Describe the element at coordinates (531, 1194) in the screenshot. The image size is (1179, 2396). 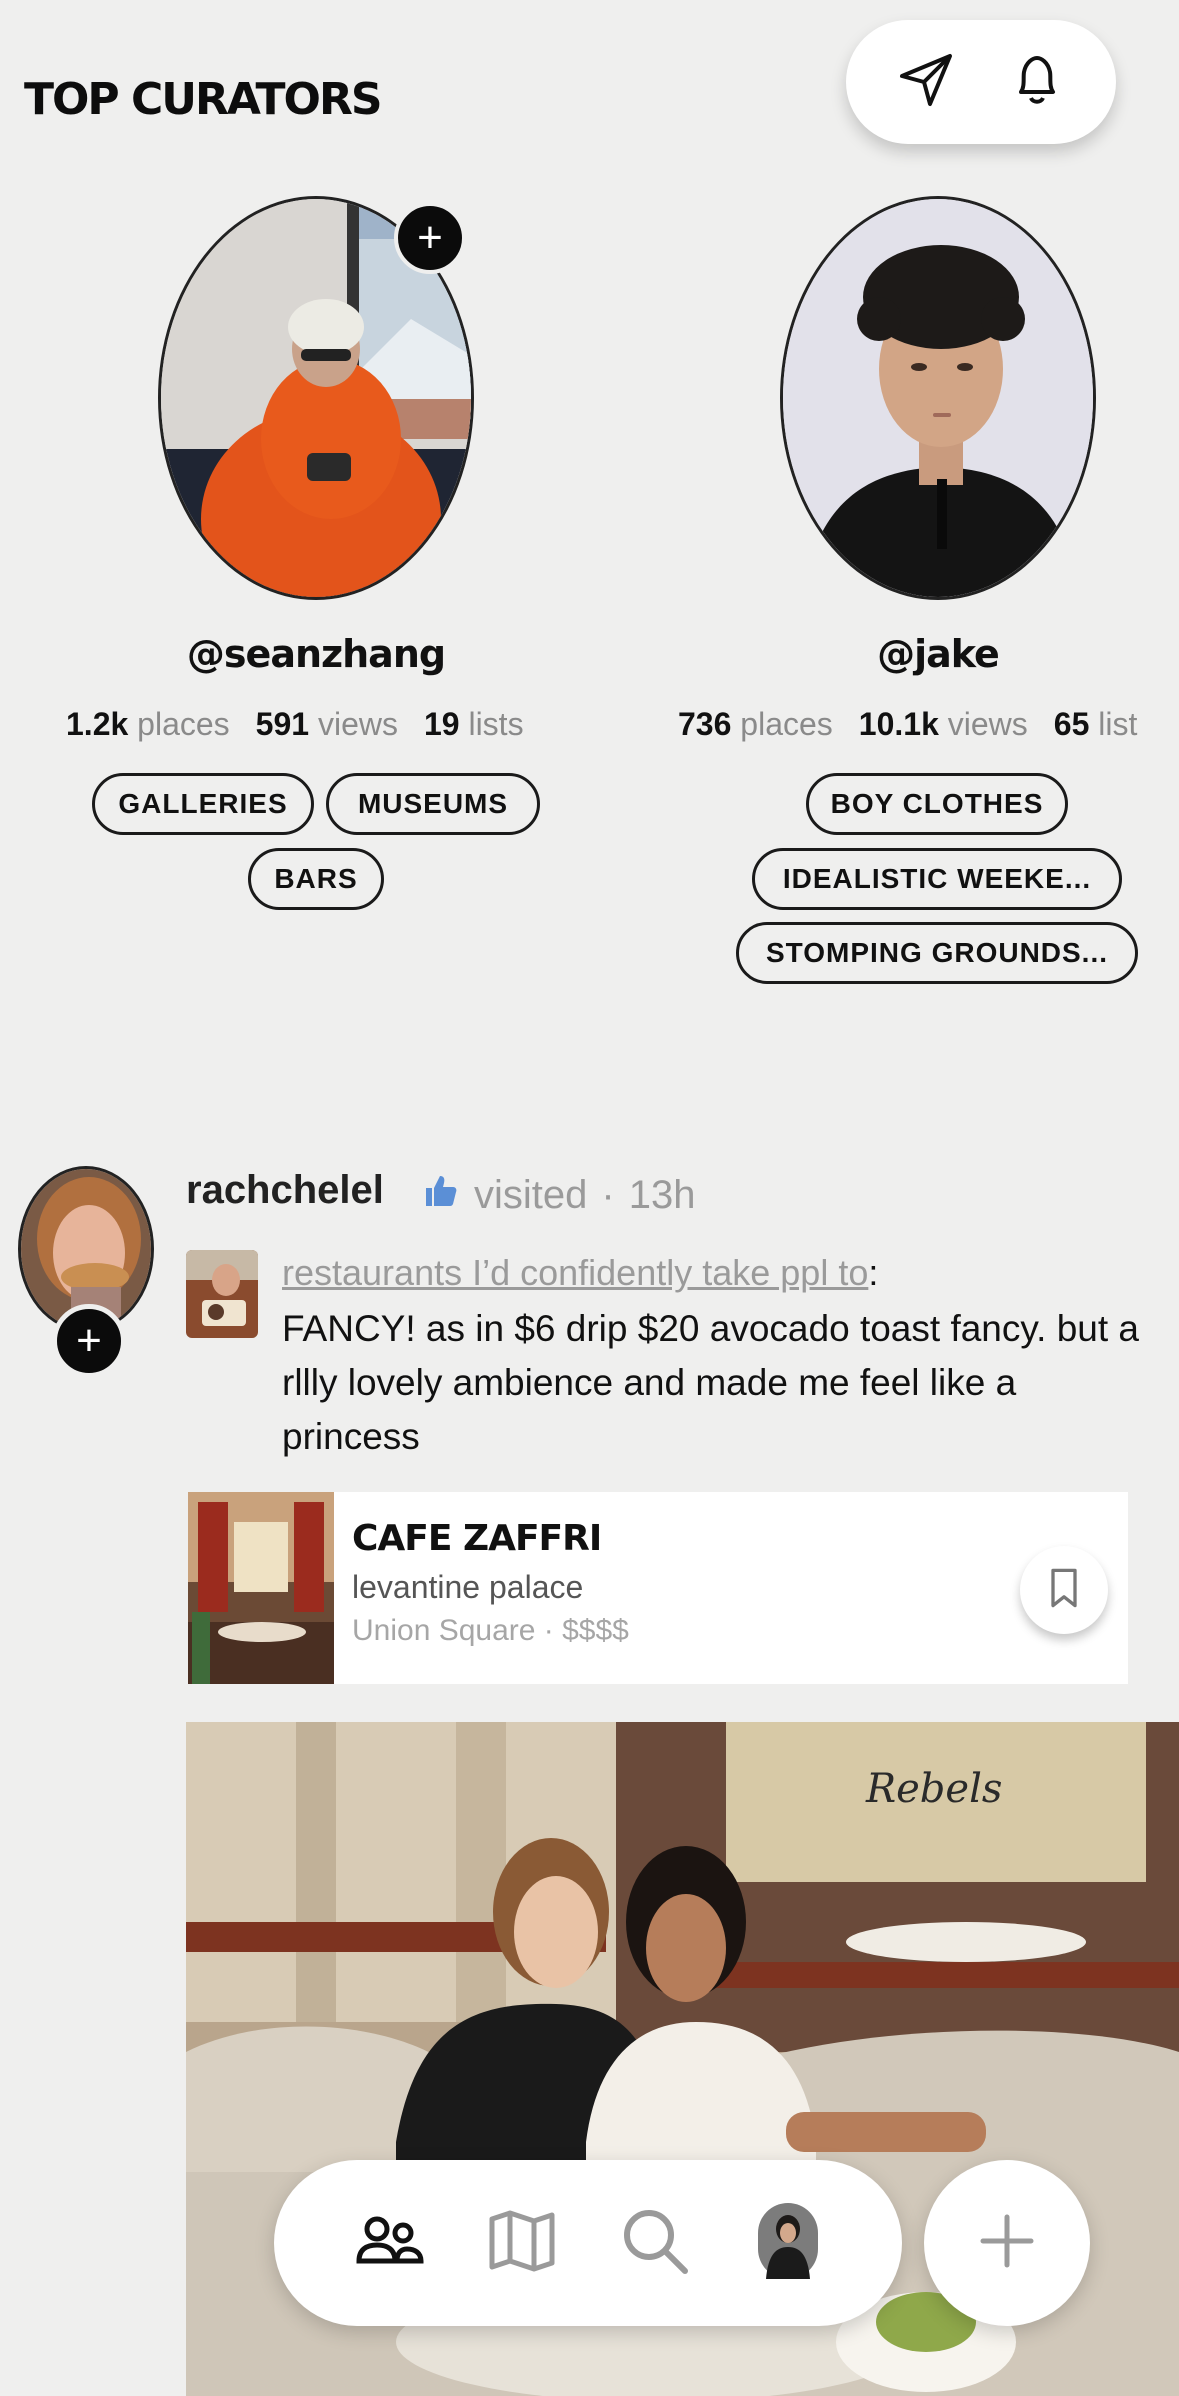
I see `feed-action: visited` at that location.